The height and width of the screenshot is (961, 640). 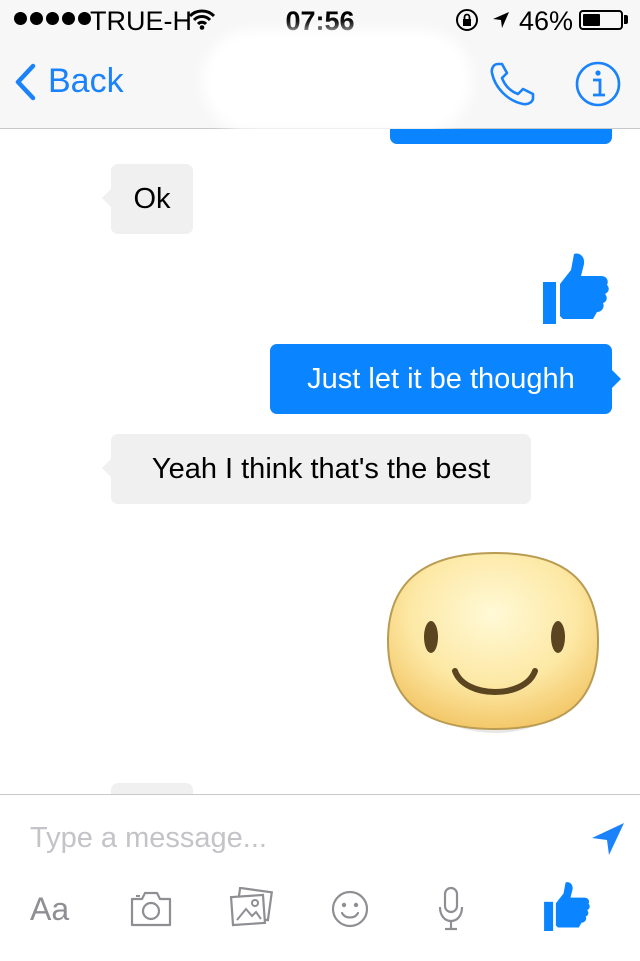 I want to click on message-text: Just let it be thoughh, so click(x=441, y=379).